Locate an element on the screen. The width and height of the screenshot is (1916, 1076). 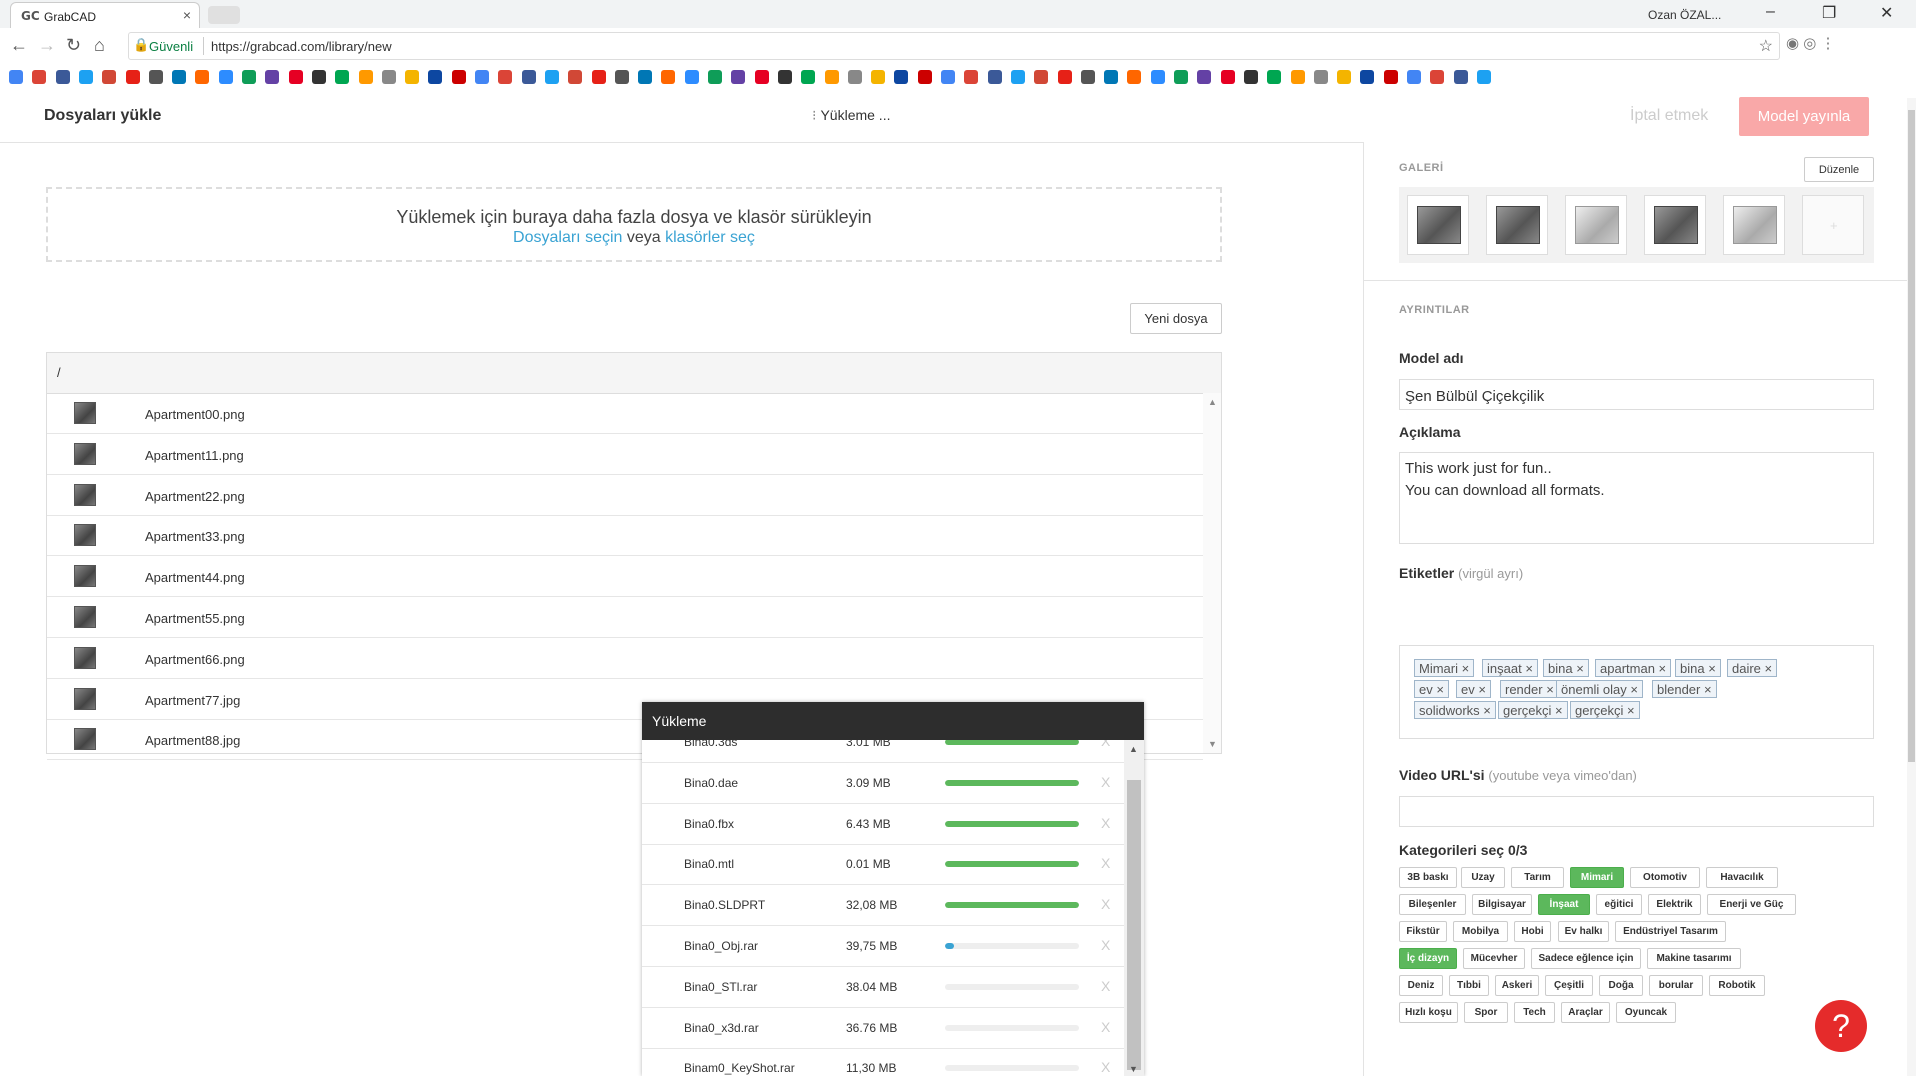
table-row: Apartment55.png is located at coordinates (625, 617).